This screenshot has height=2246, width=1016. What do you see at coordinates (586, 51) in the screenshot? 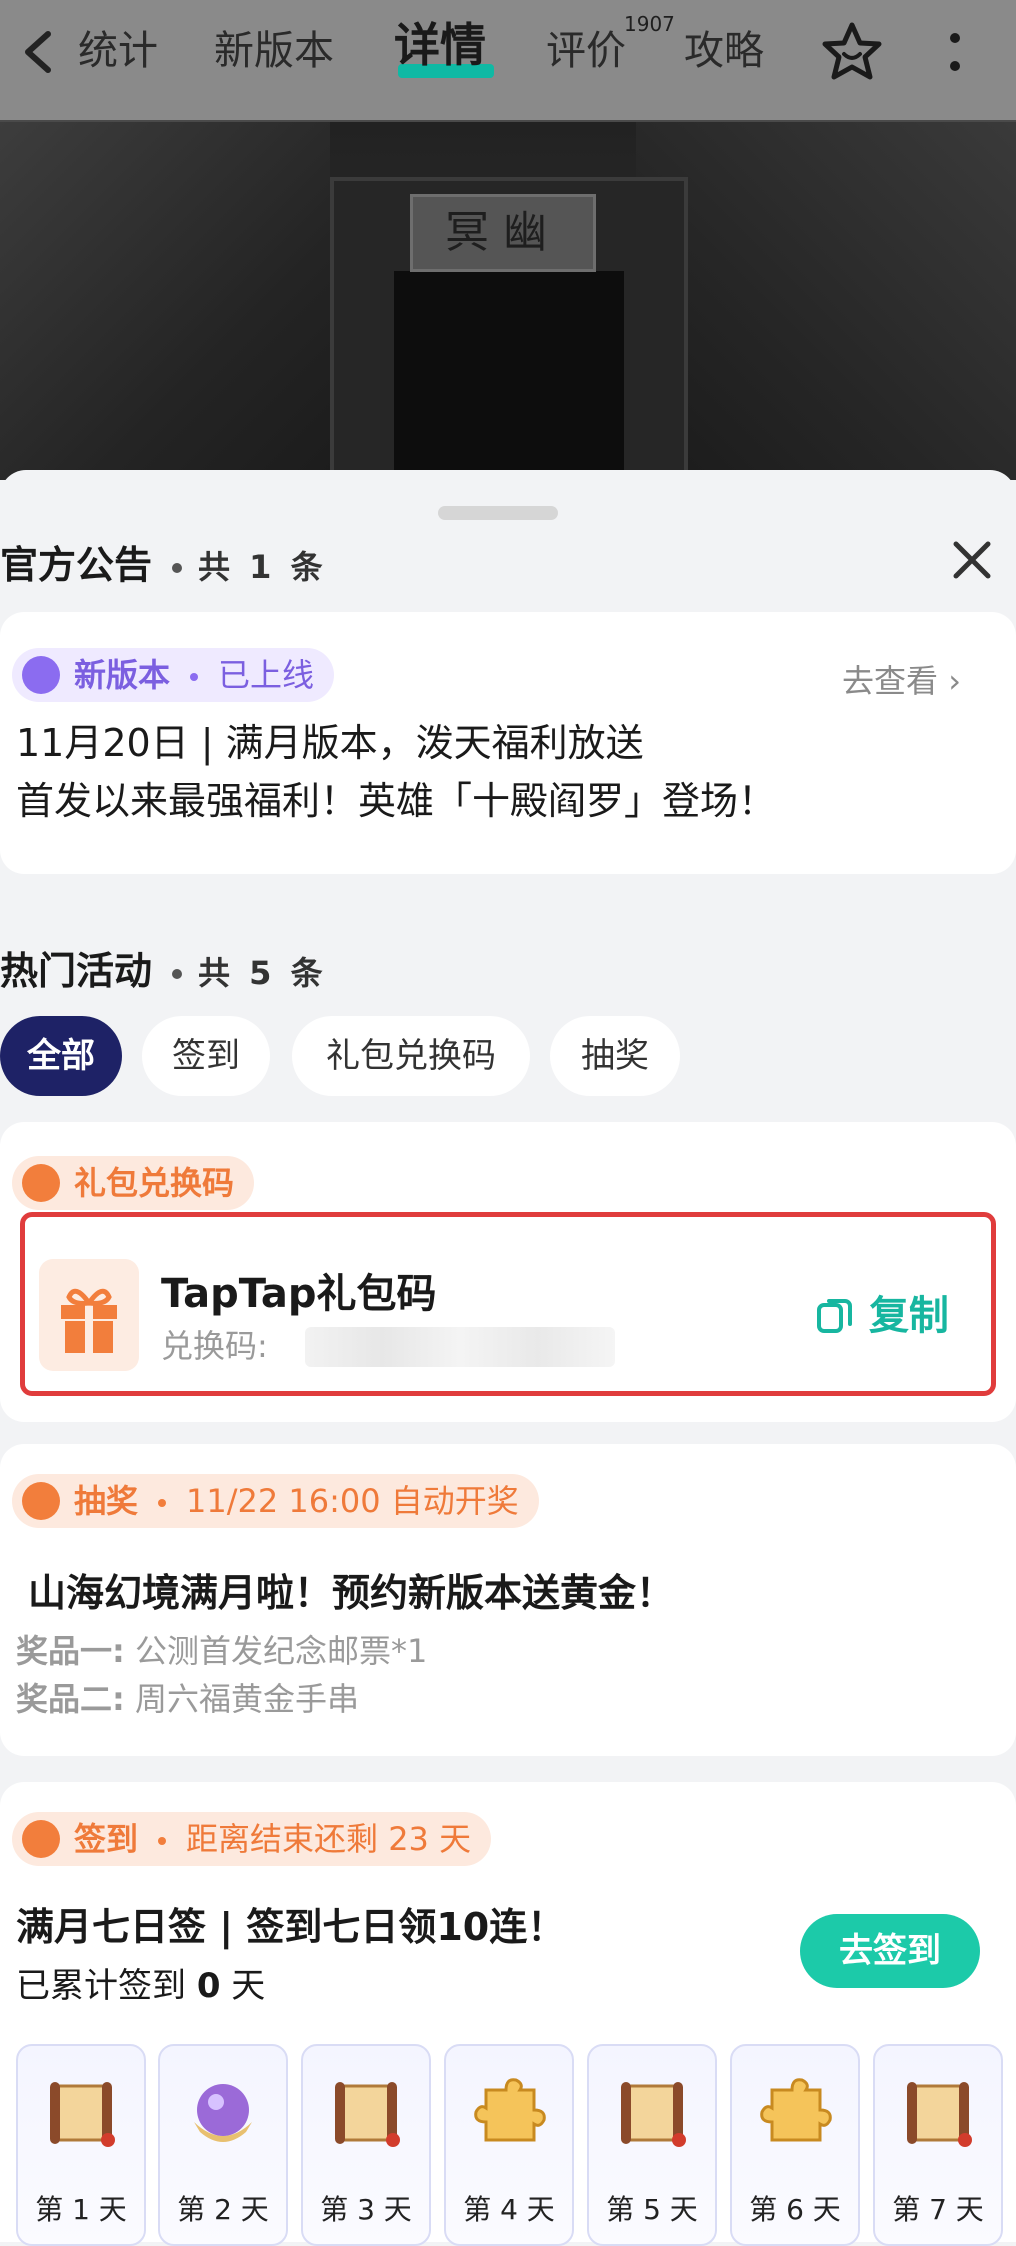
I see `tab-reviews: 评价` at bounding box center [586, 51].